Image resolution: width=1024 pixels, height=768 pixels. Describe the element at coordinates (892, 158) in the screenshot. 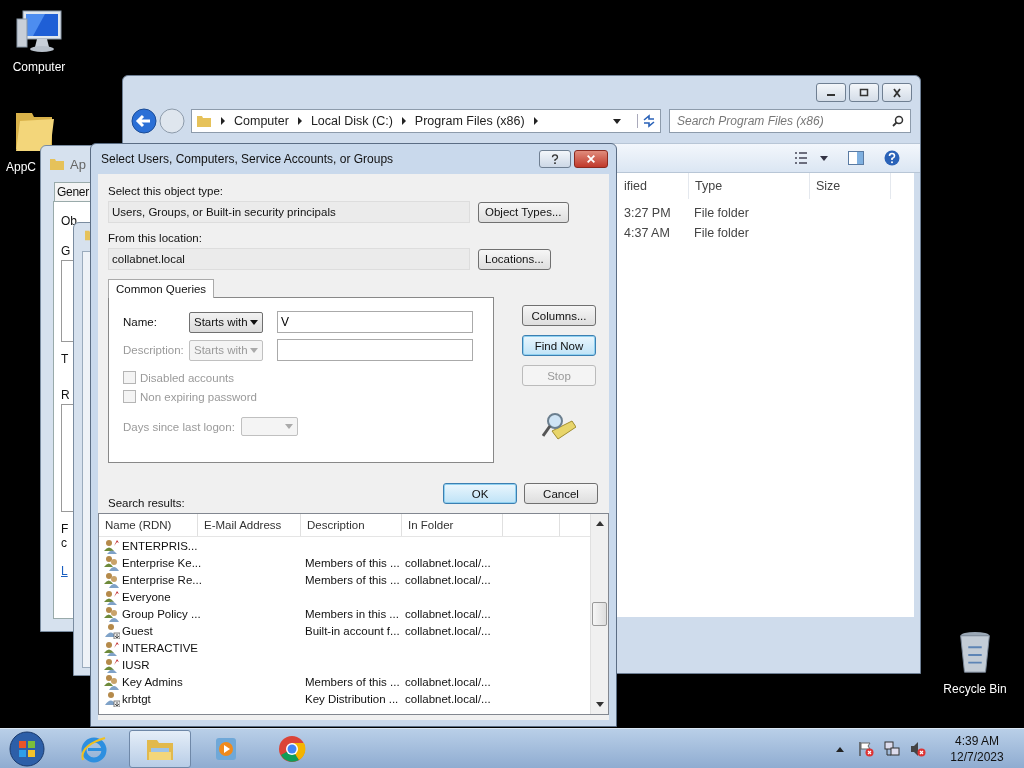

I see `help-icon` at that location.